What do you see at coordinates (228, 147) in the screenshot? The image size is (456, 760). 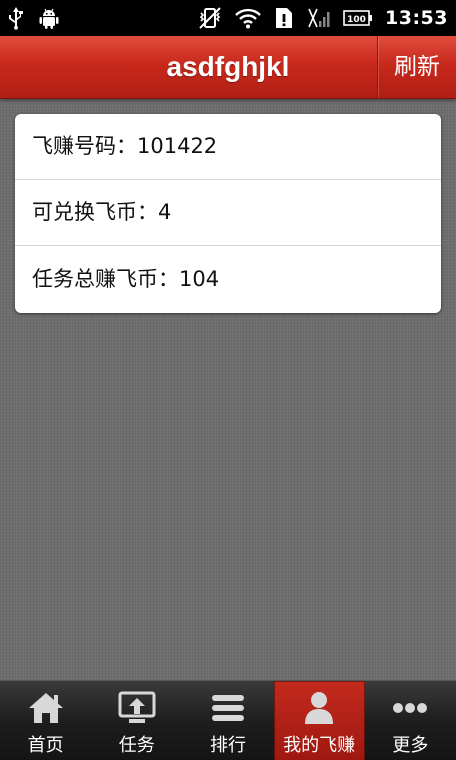 I see `account-number-row: 飞赚号码：101422` at bounding box center [228, 147].